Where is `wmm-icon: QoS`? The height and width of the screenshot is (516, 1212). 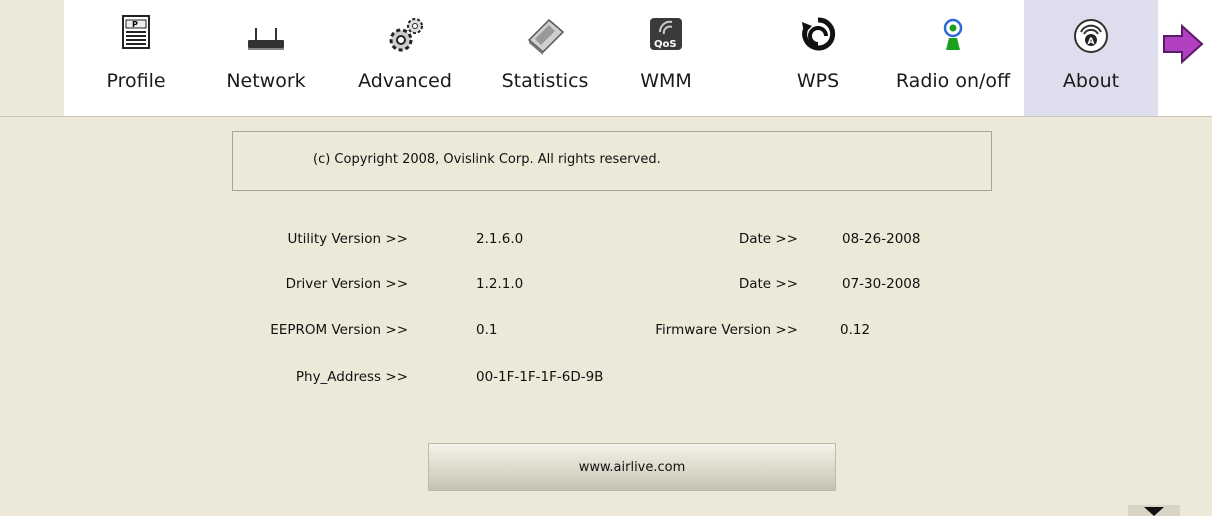
wmm-icon: QoS is located at coordinates (666, 34).